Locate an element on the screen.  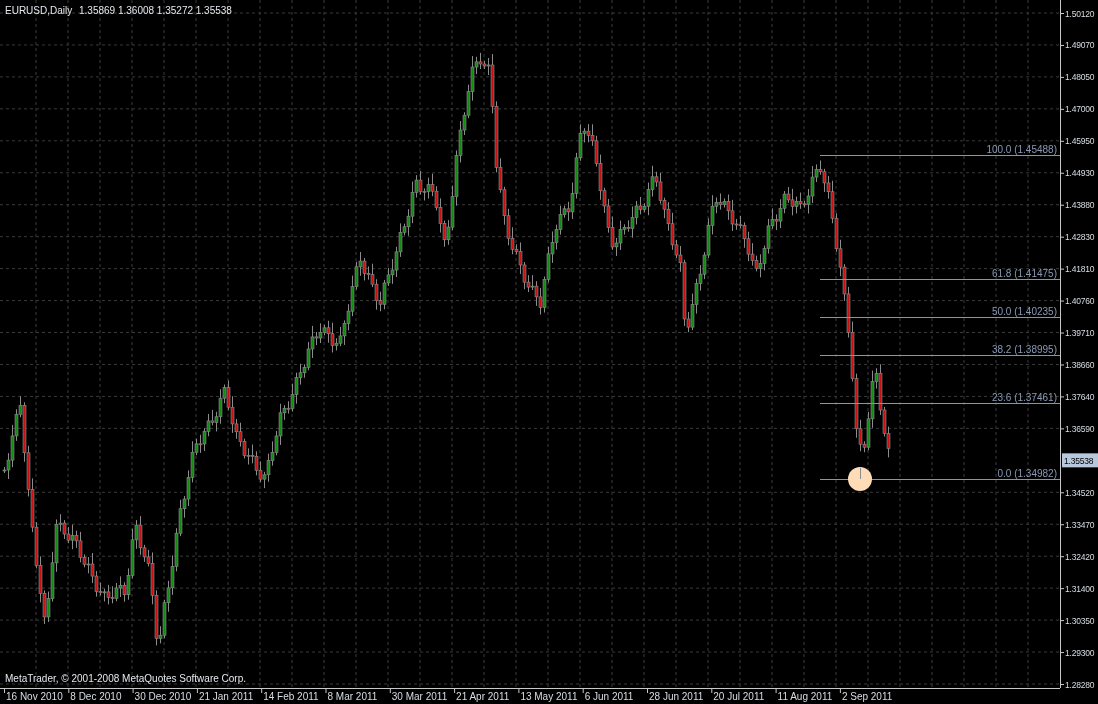
price-axis-label: 1.33470 is located at coordinates (1080, 524).